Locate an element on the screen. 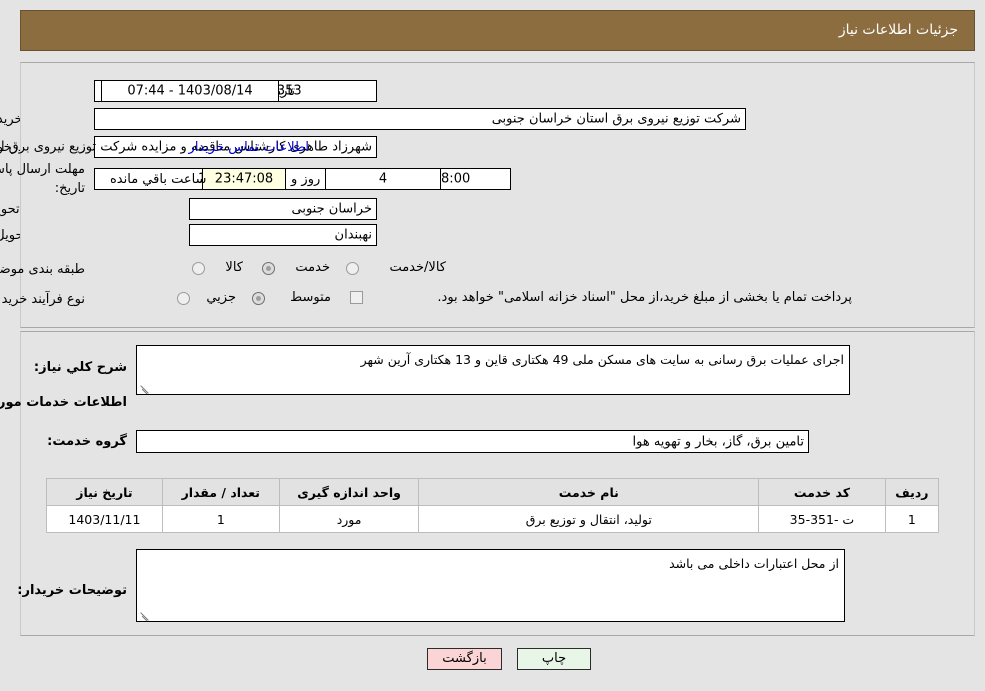 The image size is (985, 691). countdown-value: 23:47:08 is located at coordinates (244, 179).